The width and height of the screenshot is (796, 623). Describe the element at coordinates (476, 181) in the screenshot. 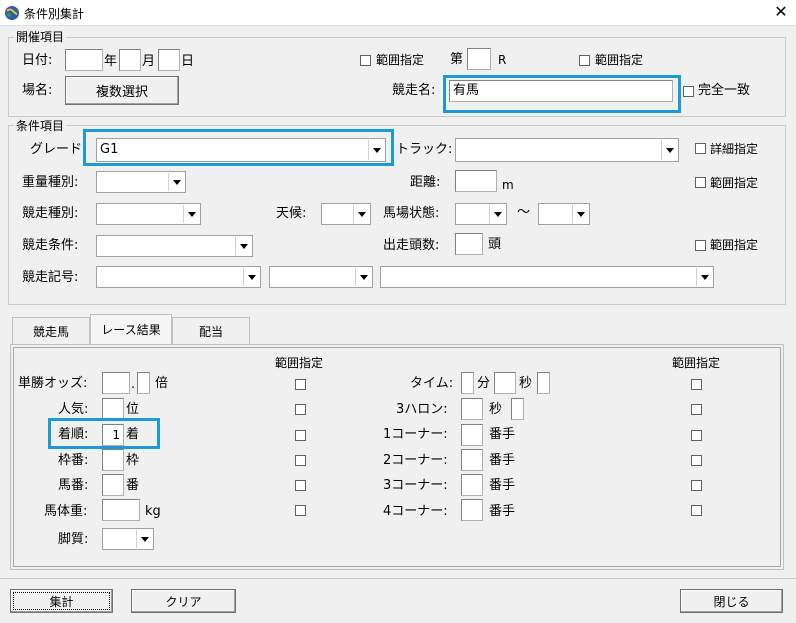

I see `distance-input` at that location.